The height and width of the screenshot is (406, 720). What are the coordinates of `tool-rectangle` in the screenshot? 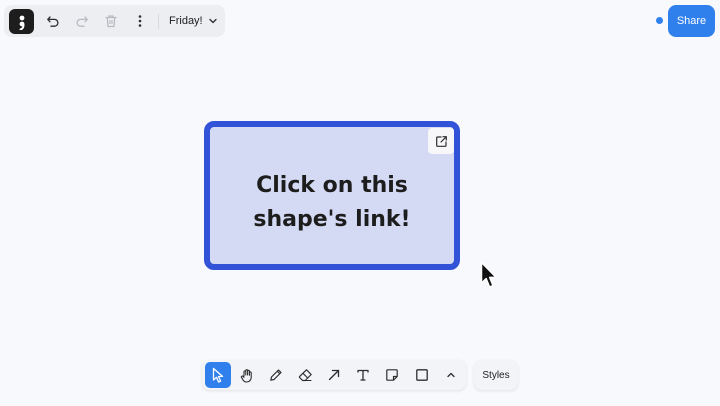 It's located at (422, 375).